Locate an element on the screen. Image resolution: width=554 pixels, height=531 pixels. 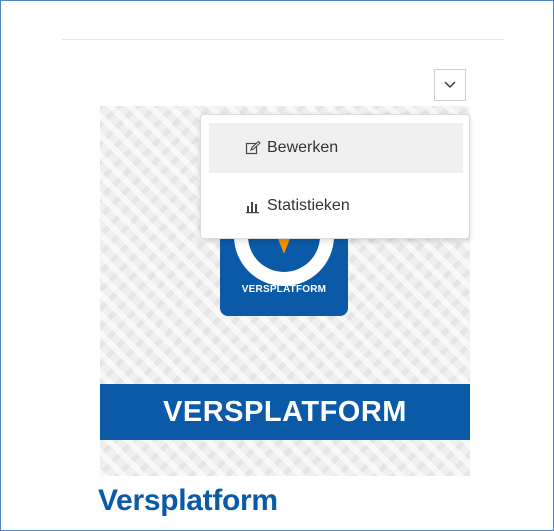
chevron-down-icon is located at coordinates (450, 84).